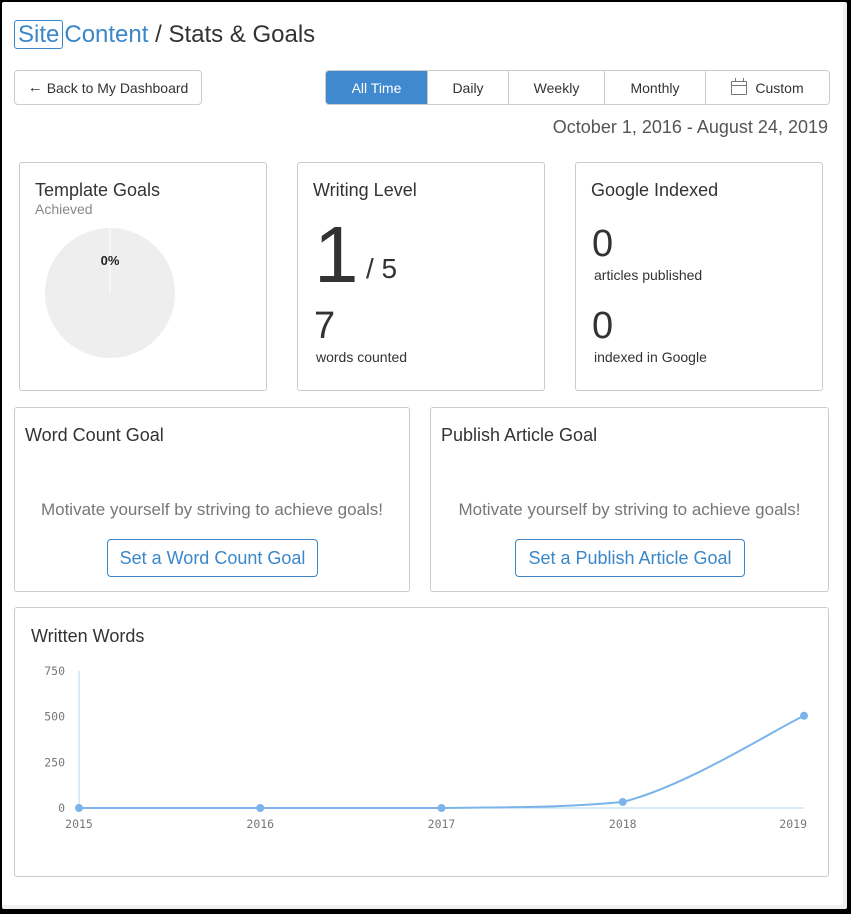 The width and height of the screenshot is (851, 914). What do you see at coordinates (260, 808) in the screenshot?
I see `data-point-2016` at bounding box center [260, 808].